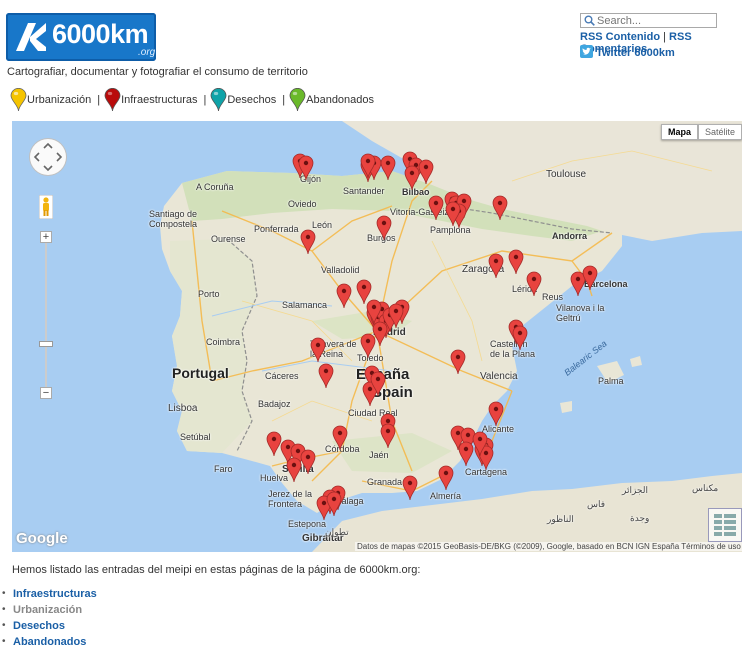 This screenshot has height=652, width=744. What do you see at coordinates (331, 100) in the screenshot?
I see `legend-abandonados: Abandonados` at bounding box center [331, 100].